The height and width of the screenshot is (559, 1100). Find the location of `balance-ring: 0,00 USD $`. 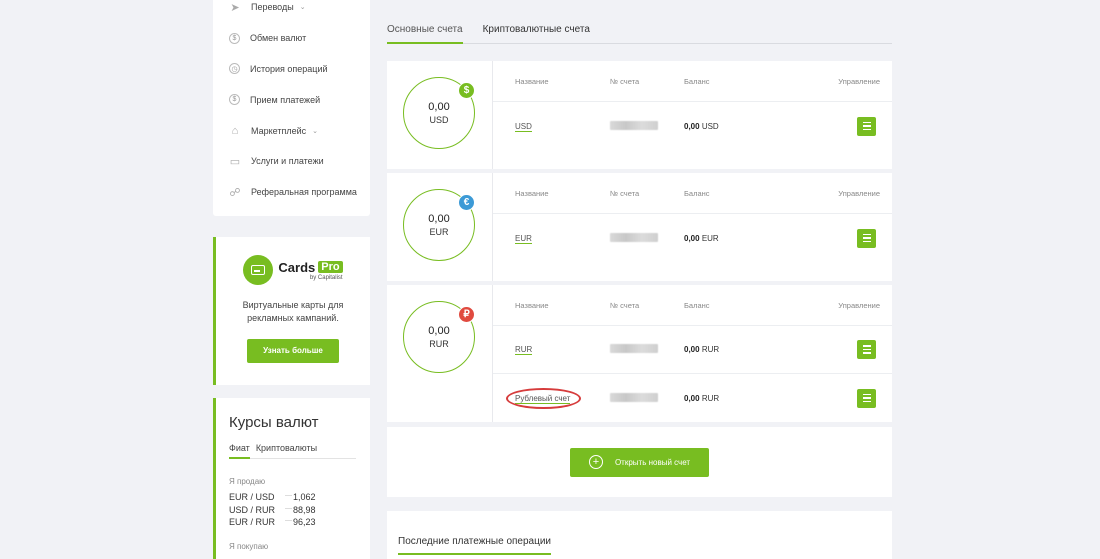

balance-ring: 0,00 USD $ is located at coordinates (439, 113).